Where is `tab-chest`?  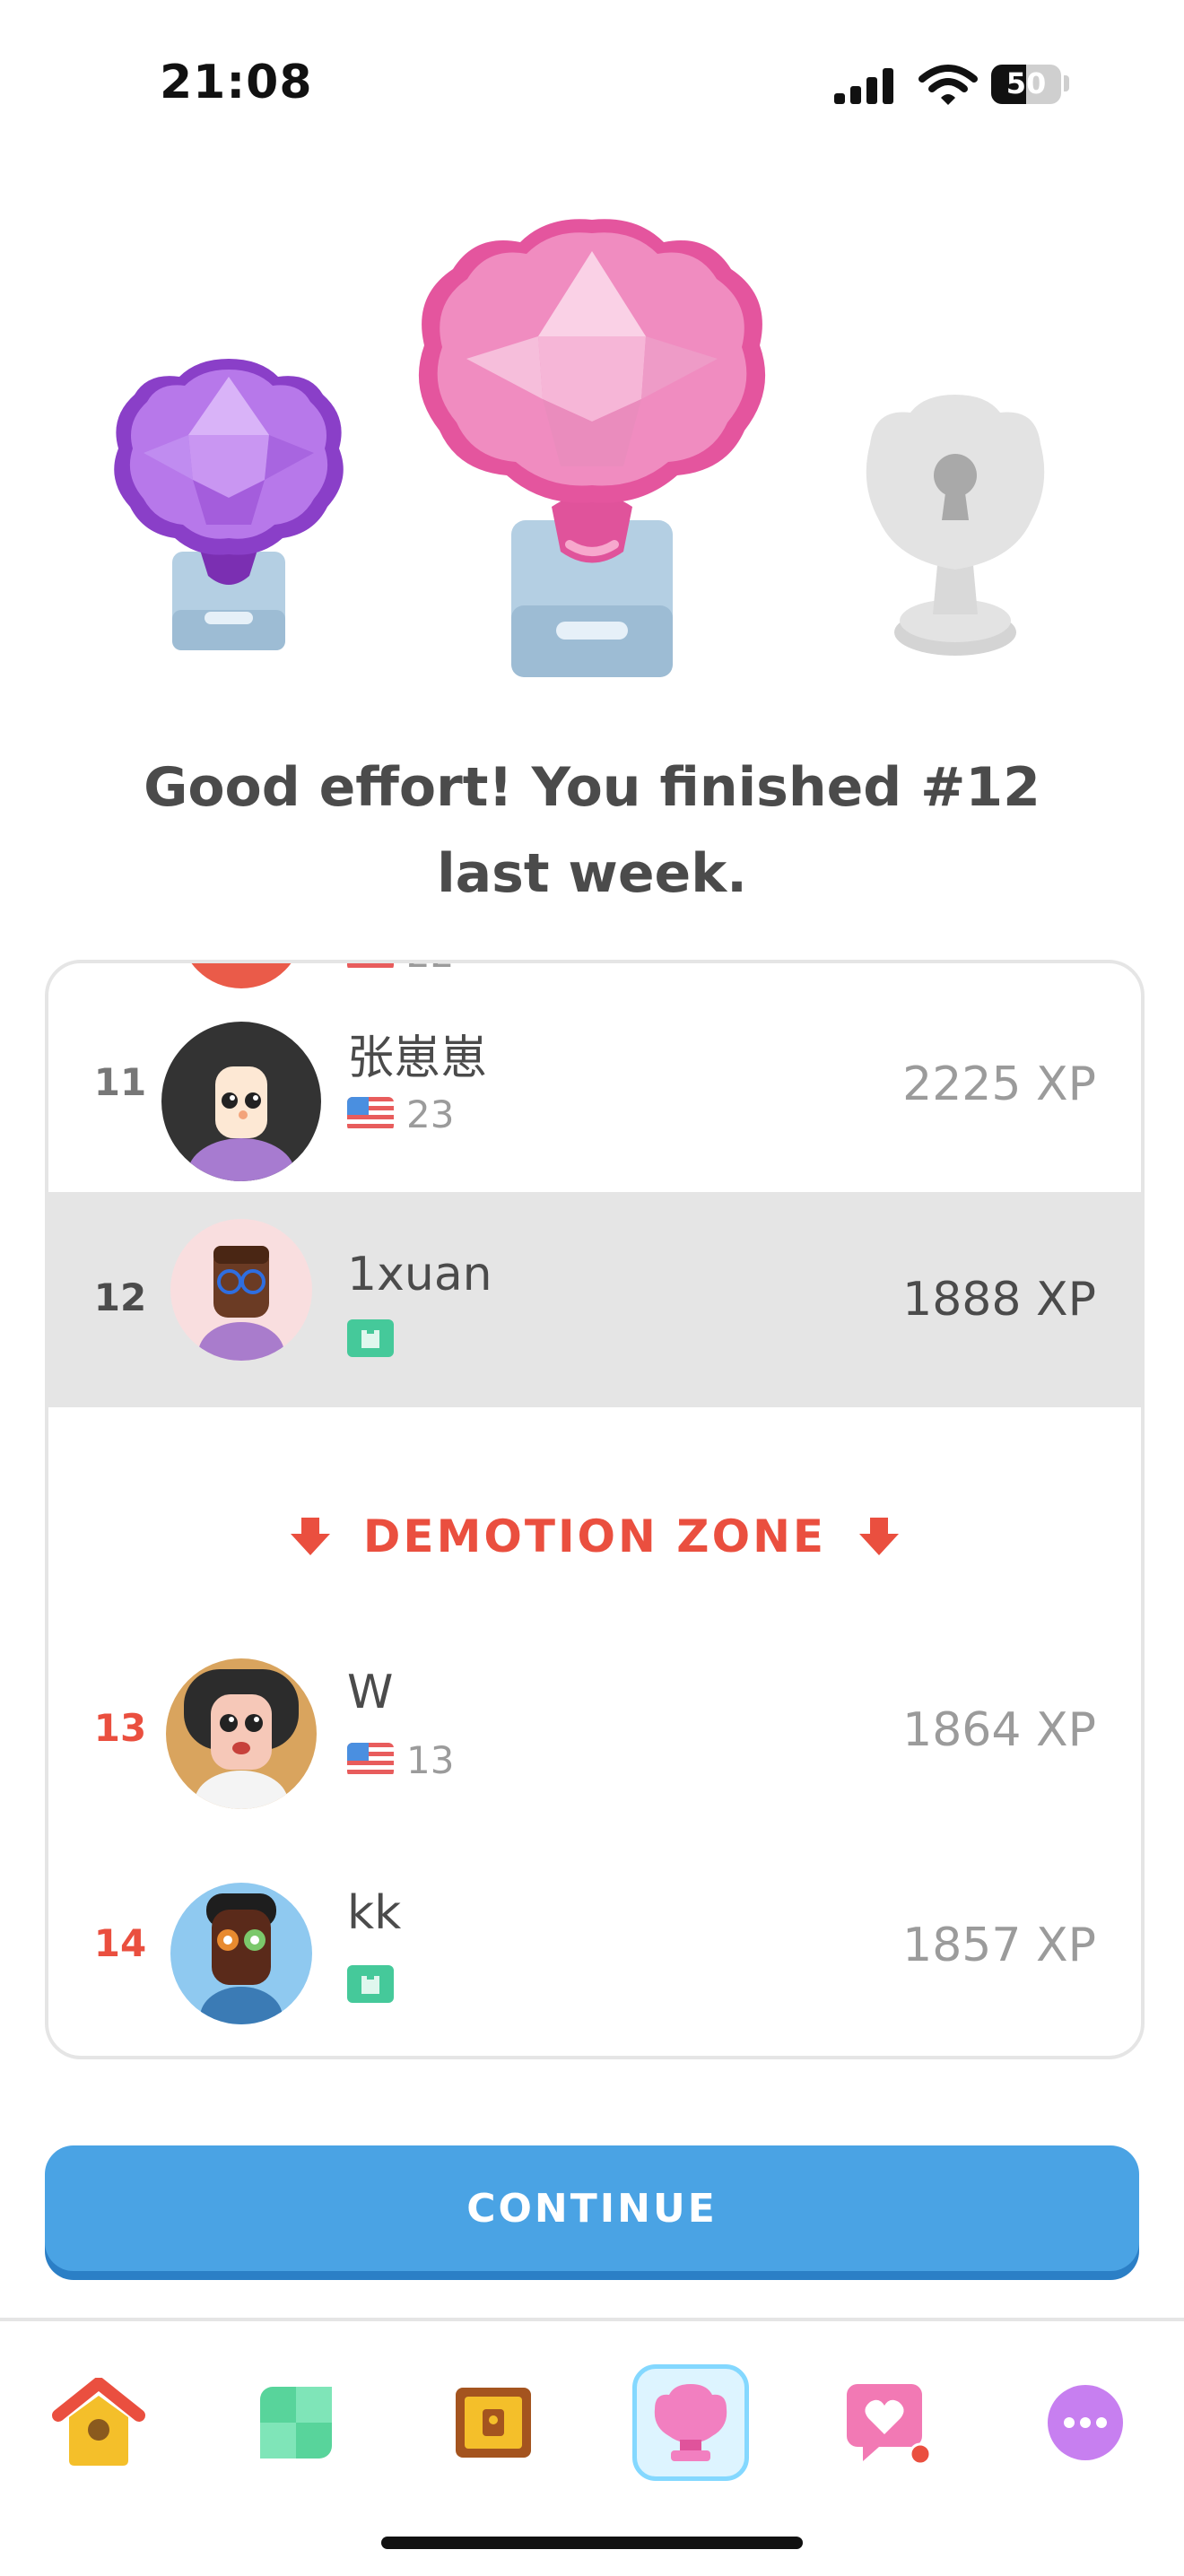
tab-chest is located at coordinates (493, 2422).